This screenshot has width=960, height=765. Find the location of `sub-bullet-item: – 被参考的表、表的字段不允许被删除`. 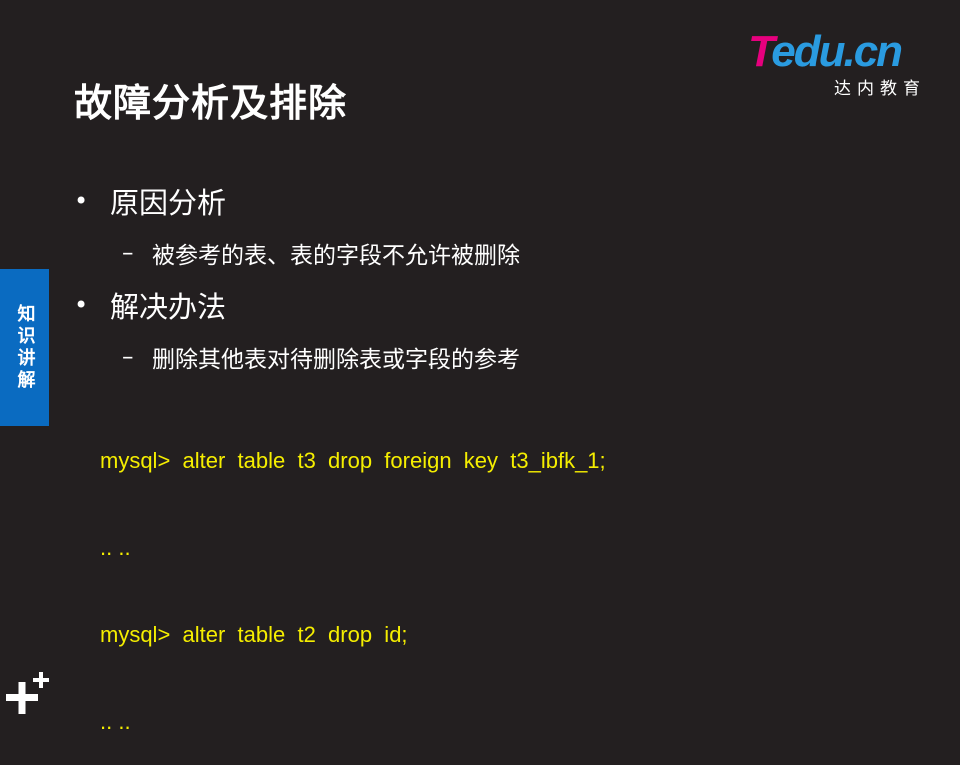

sub-bullet-item: – 被参考的表、表的字段不允许被删除 is located at coordinates (321, 253).